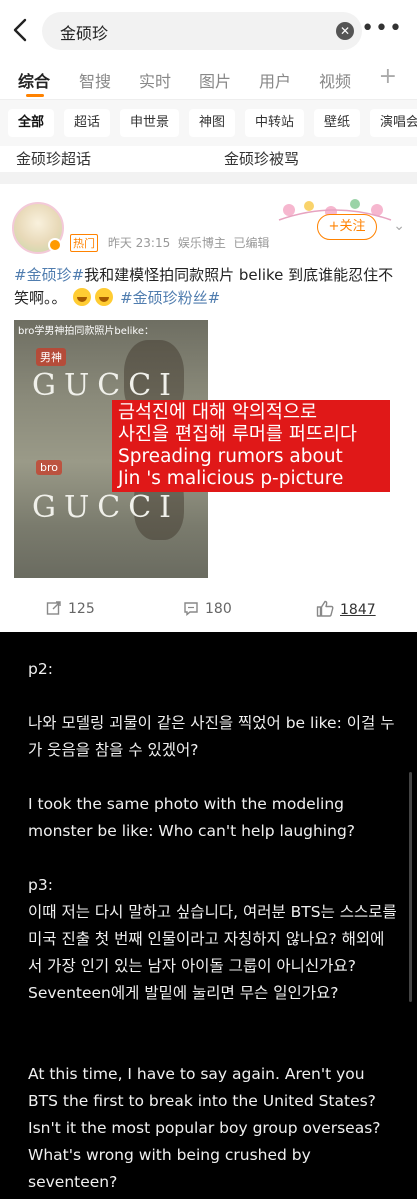 Image resolution: width=417 pixels, height=1199 pixels. I want to click on p2-heading: p2:, so click(40, 669).